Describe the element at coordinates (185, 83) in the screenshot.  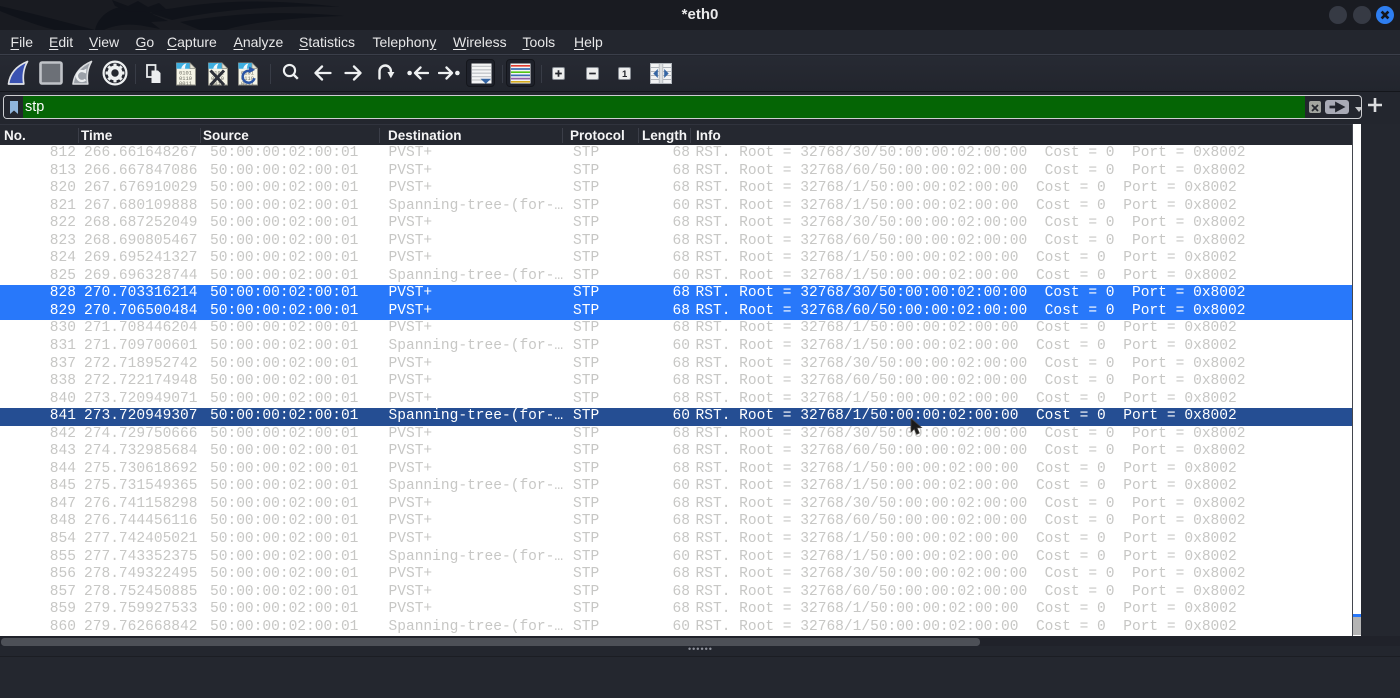
I see `svg-text: 0011` at that location.